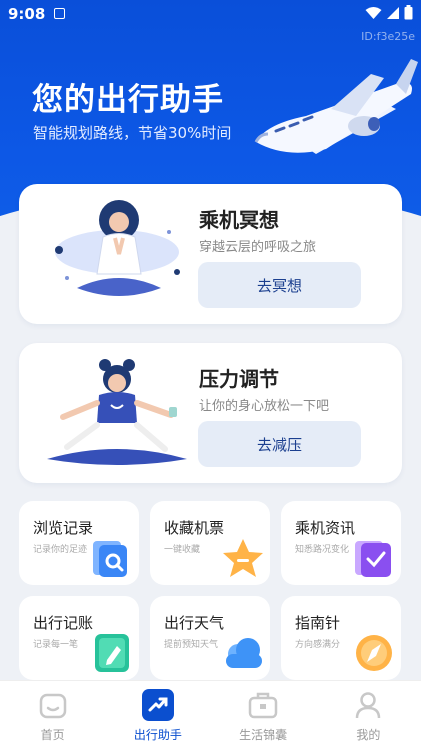 The height and width of the screenshot is (748, 421). I want to click on tile-title: 收藏机票, so click(194, 528).